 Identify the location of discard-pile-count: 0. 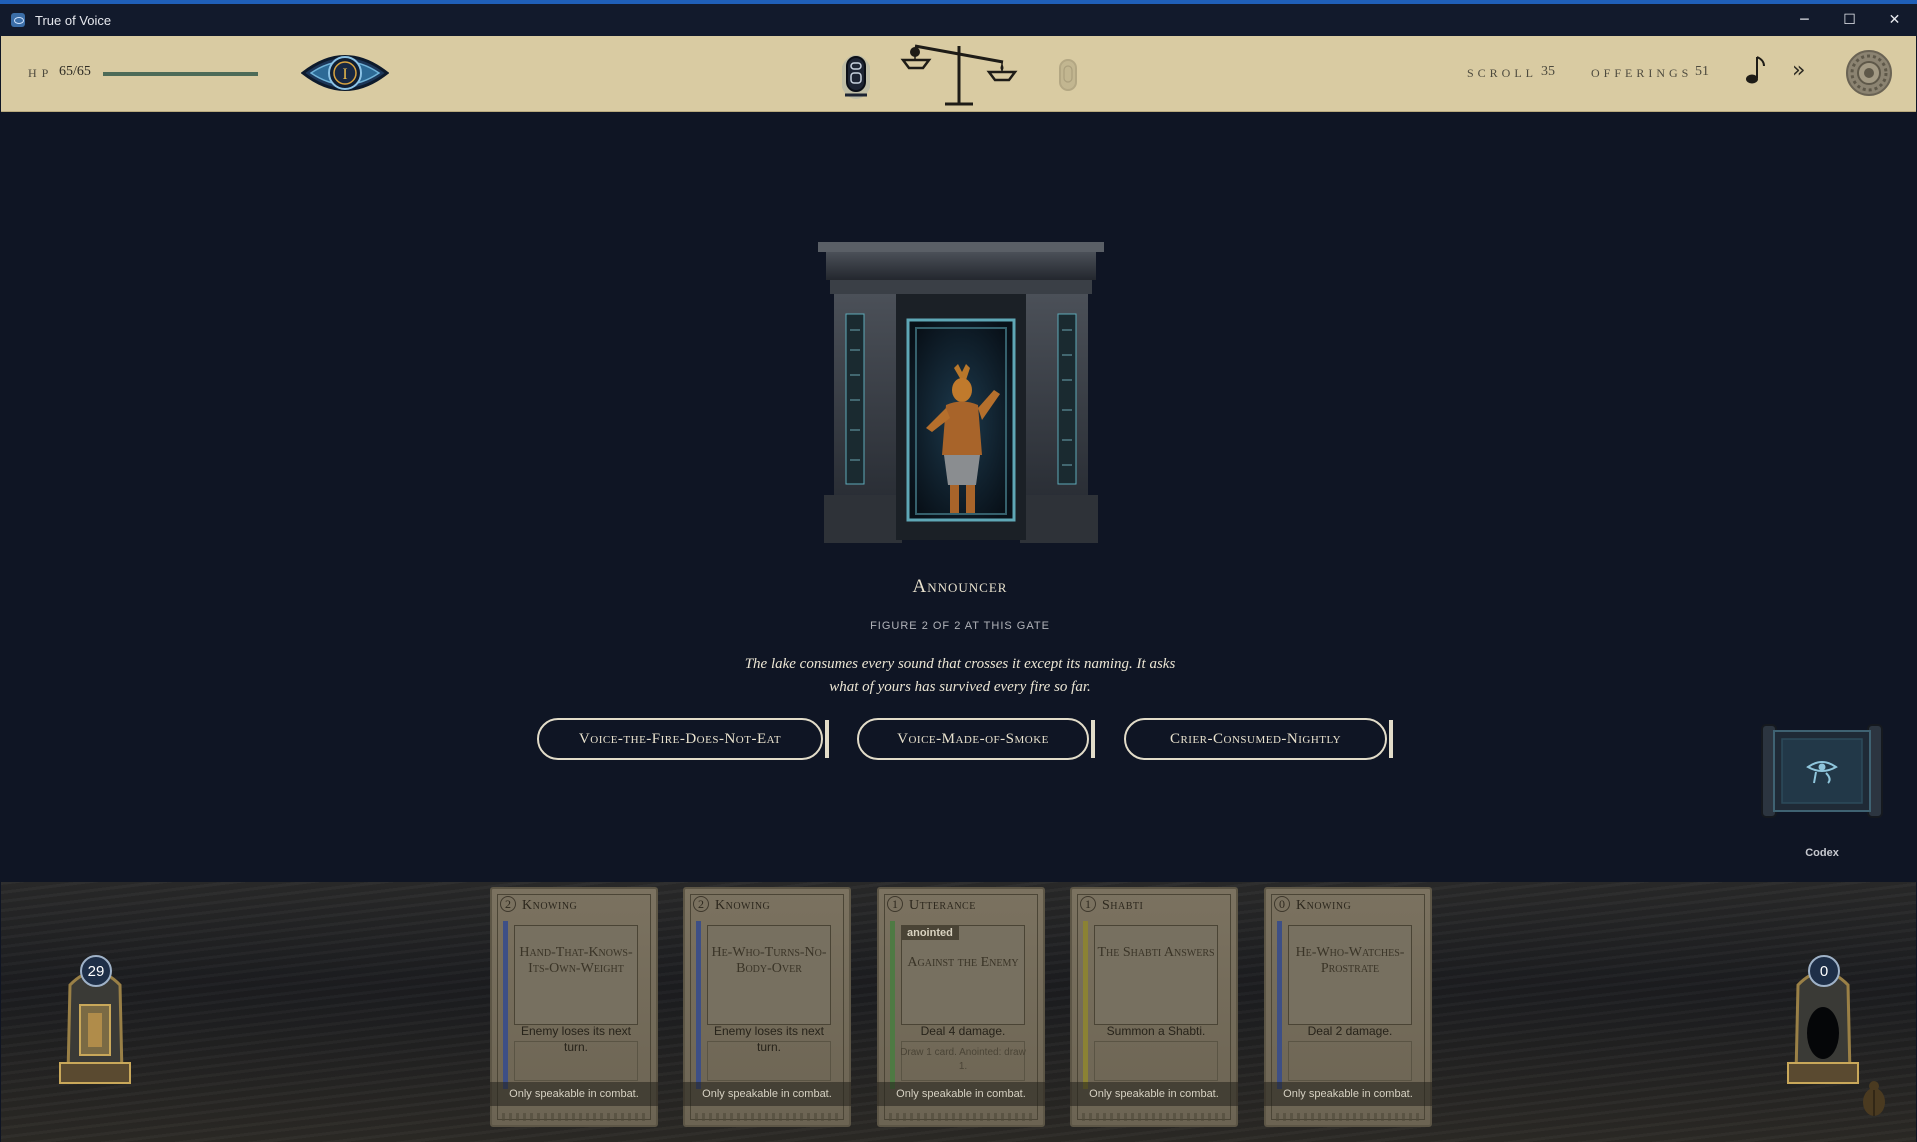
(1824, 971).